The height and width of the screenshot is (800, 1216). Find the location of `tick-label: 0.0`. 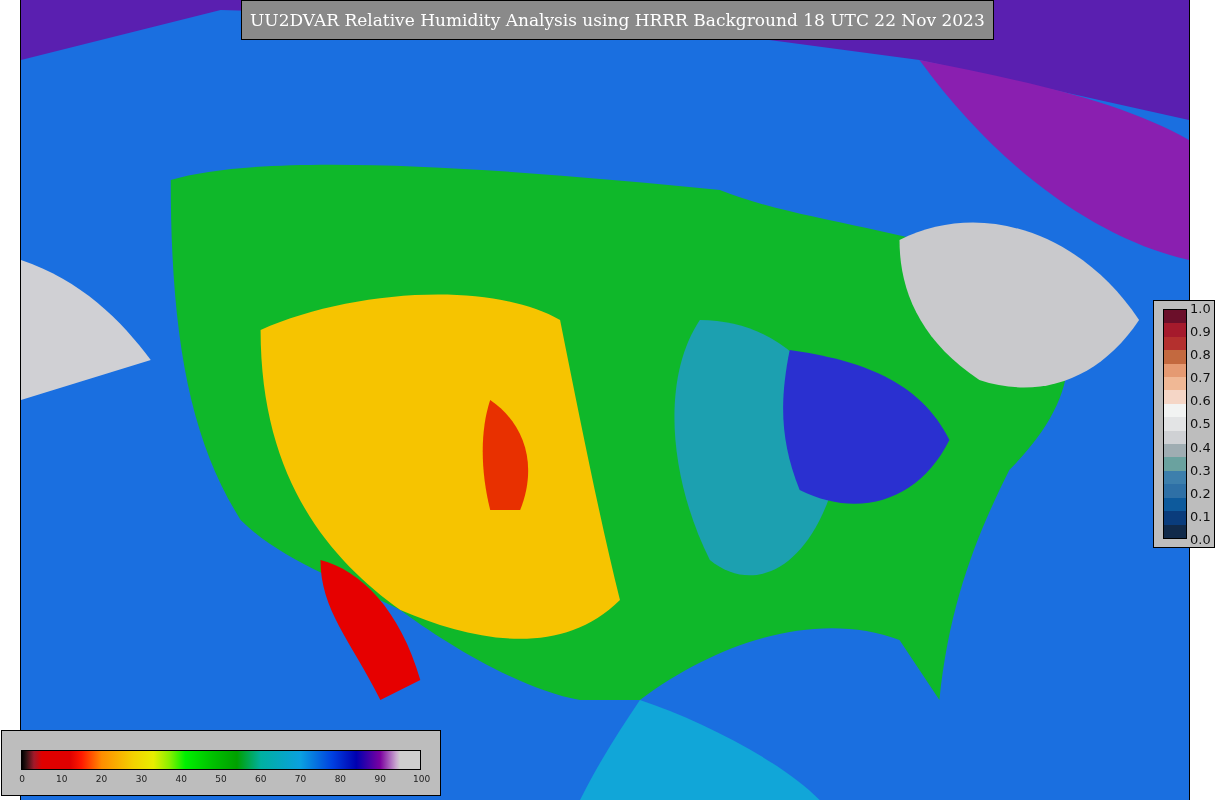

tick-label: 0.0 is located at coordinates (1200, 539).